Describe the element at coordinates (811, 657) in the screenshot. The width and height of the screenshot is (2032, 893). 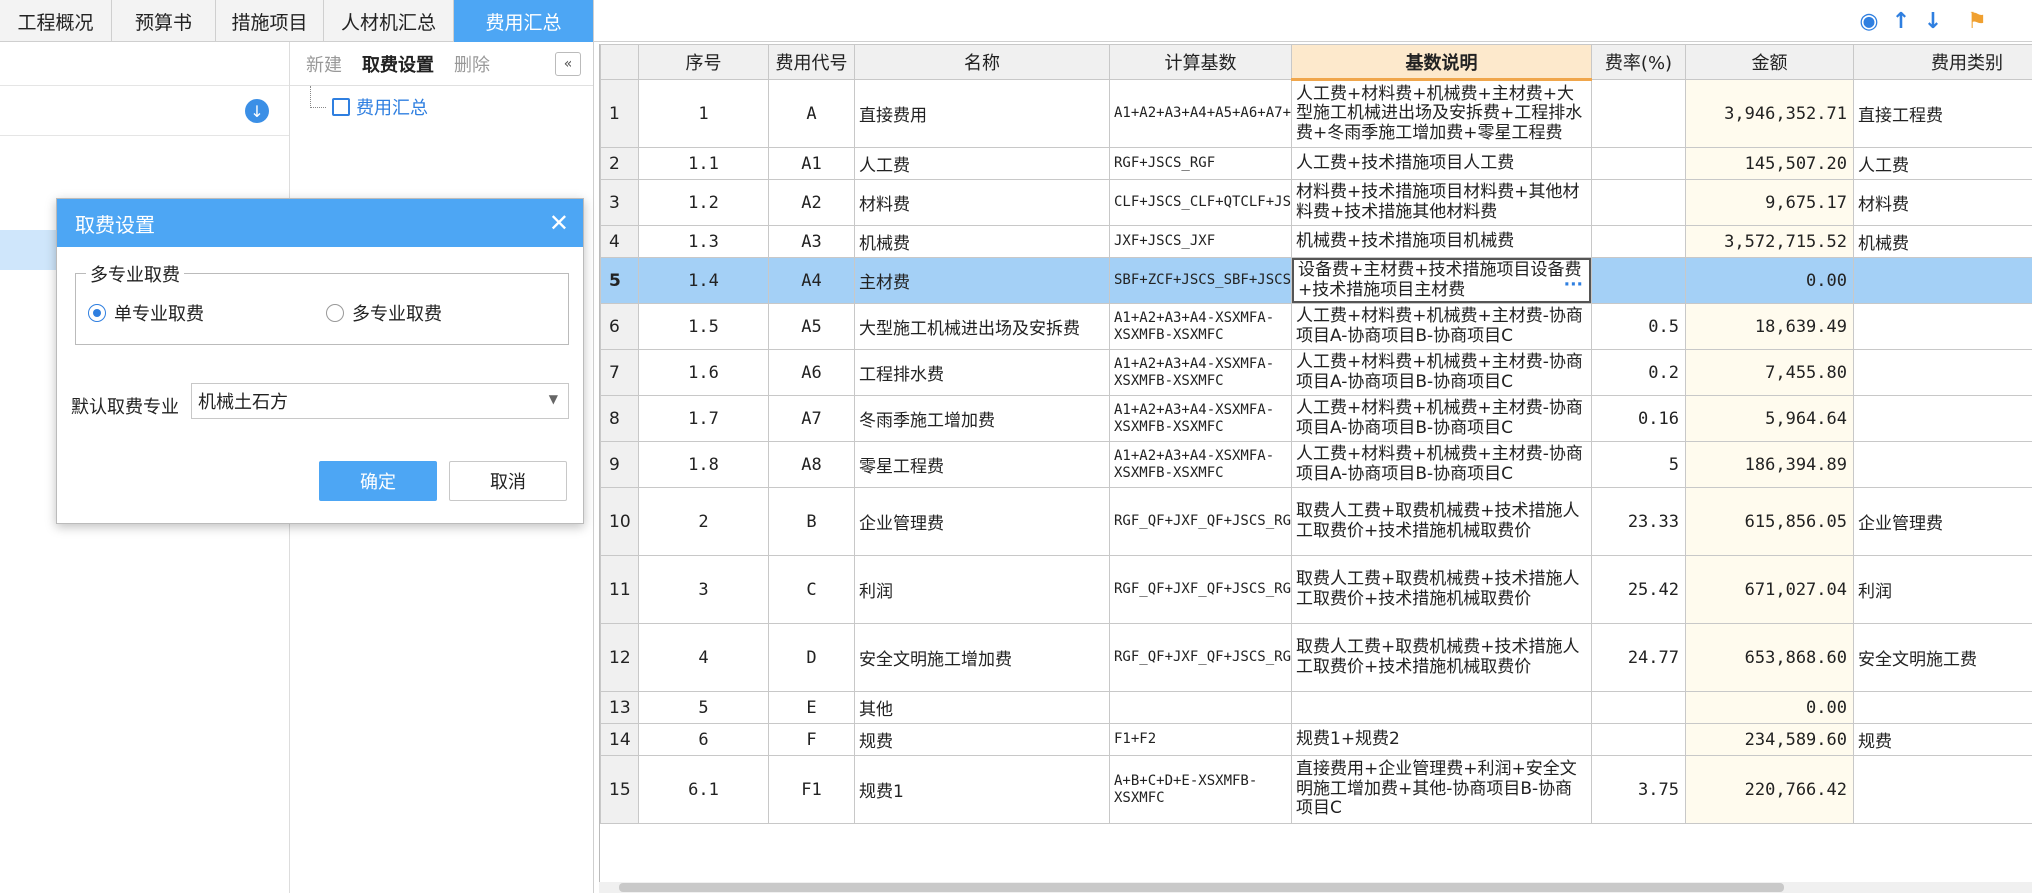
I see `code-cell: D` at that location.